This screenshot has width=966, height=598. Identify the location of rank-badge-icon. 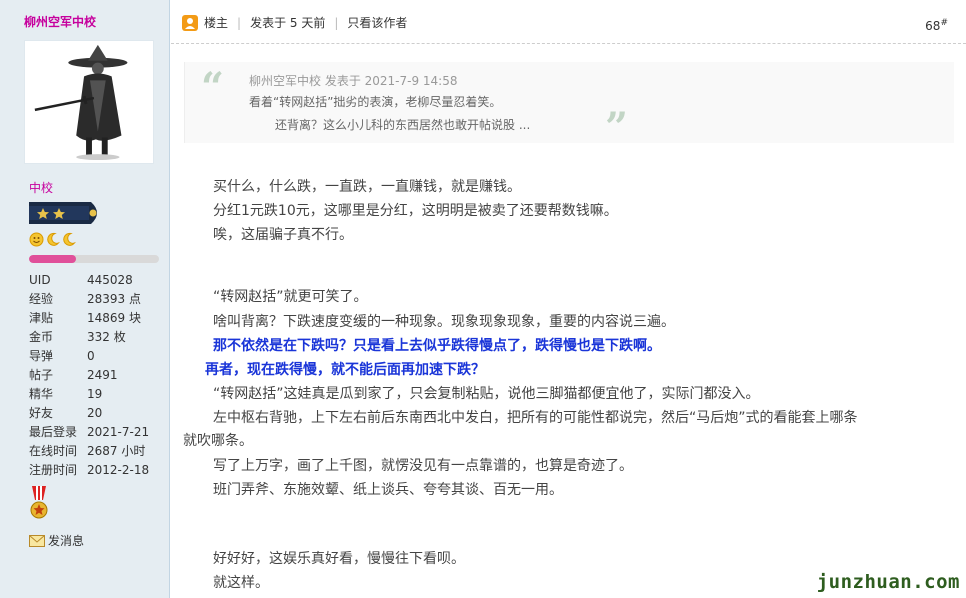
(66, 214).